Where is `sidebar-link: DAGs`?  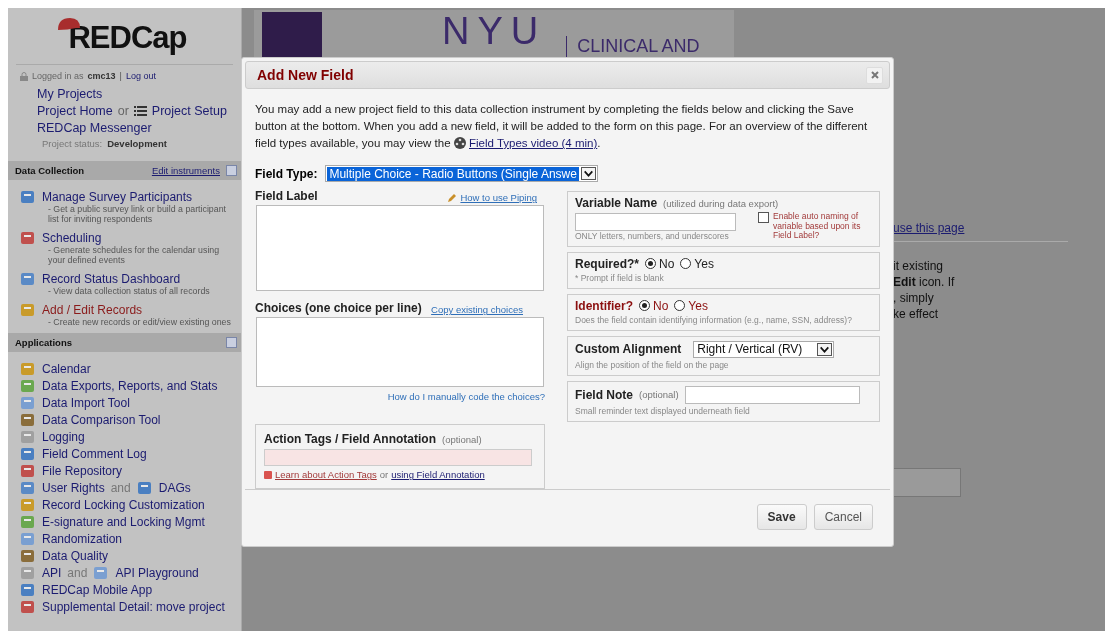 sidebar-link: DAGs is located at coordinates (174, 488).